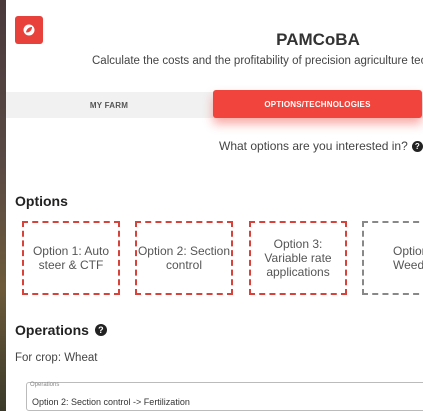  Describe the element at coordinates (318, 39) in the screenshot. I see `app-title: PAMCoBA` at that location.